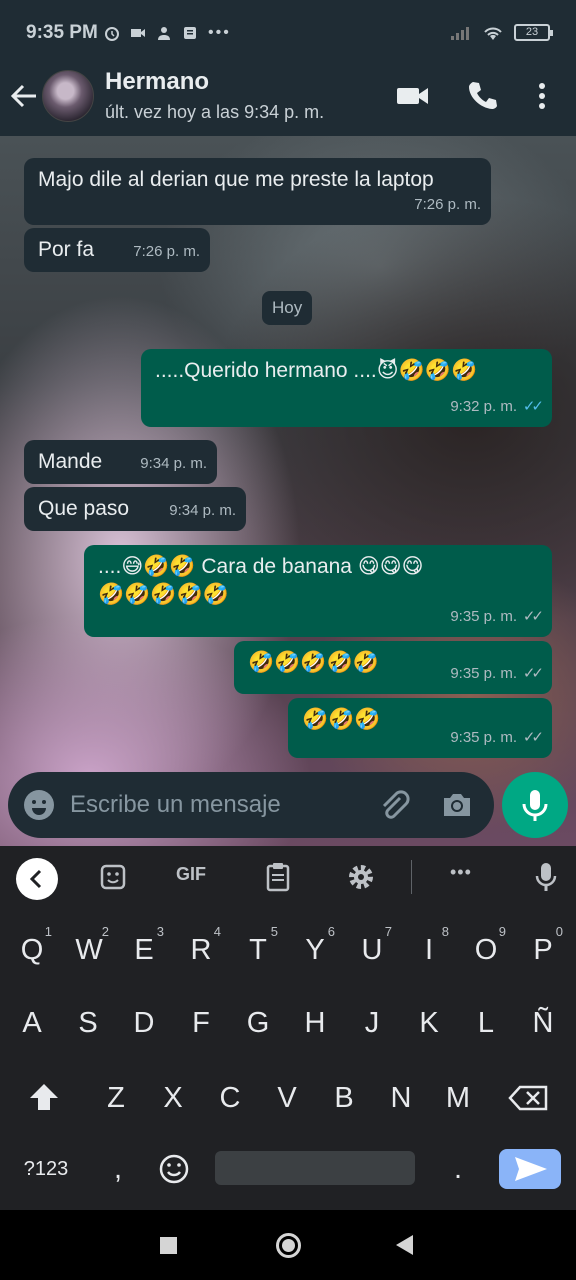  I want to click on toolbar-divider, so click(411, 877).